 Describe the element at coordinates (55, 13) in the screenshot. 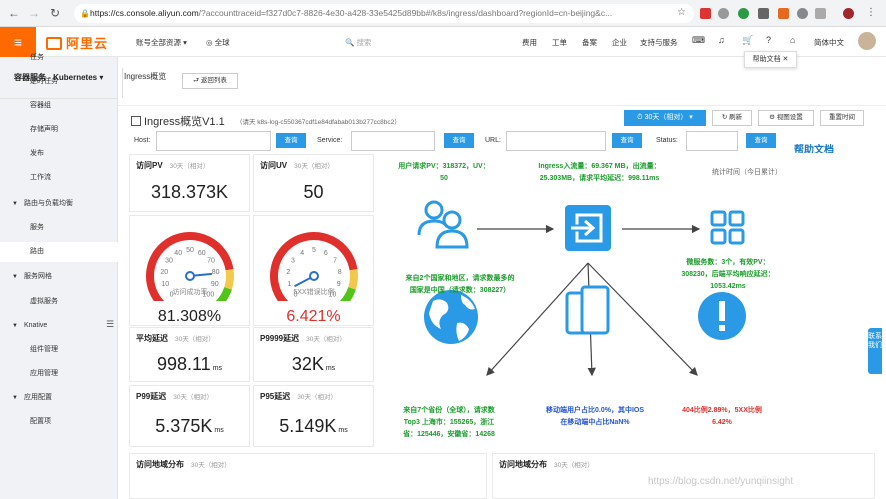

I see `reload-icon: ↻` at that location.